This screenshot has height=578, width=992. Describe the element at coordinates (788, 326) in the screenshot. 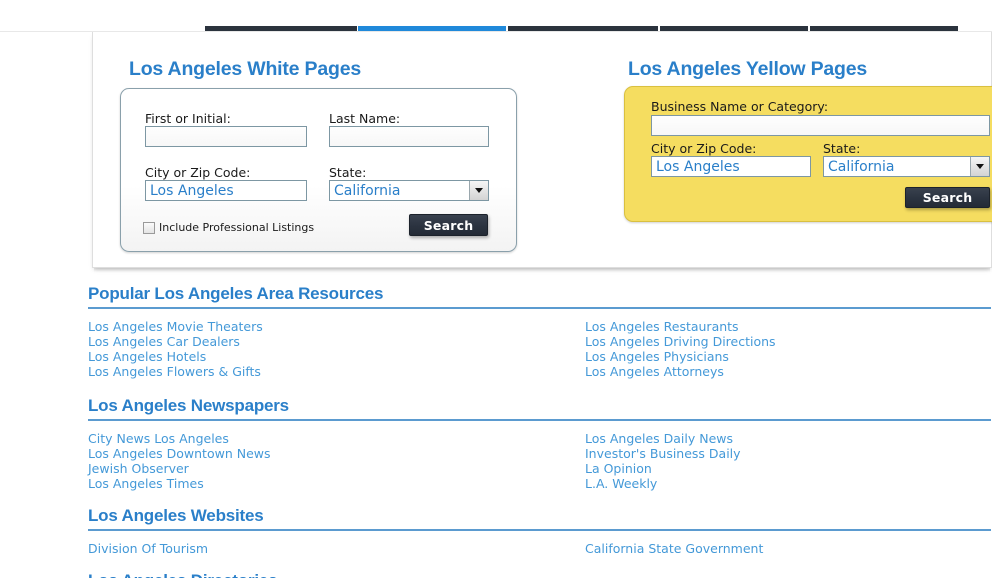

I see `list-item: Los Angeles Restaurants` at that location.